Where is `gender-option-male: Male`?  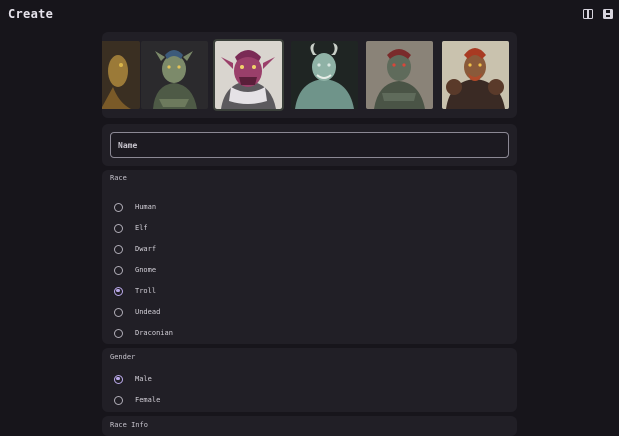 gender-option-male: Male is located at coordinates (133, 379).